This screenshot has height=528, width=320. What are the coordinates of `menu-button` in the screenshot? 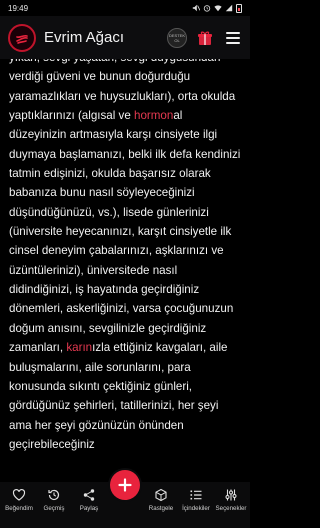 It's located at (233, 38).